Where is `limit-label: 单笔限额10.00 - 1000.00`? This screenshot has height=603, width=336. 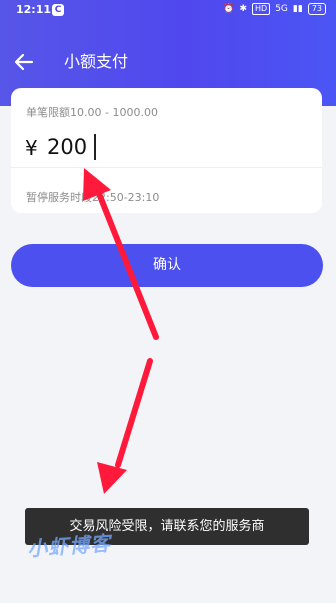
limit-label: 单笔限额10.00 - 1000.00 is located at coordinates (92, 112).